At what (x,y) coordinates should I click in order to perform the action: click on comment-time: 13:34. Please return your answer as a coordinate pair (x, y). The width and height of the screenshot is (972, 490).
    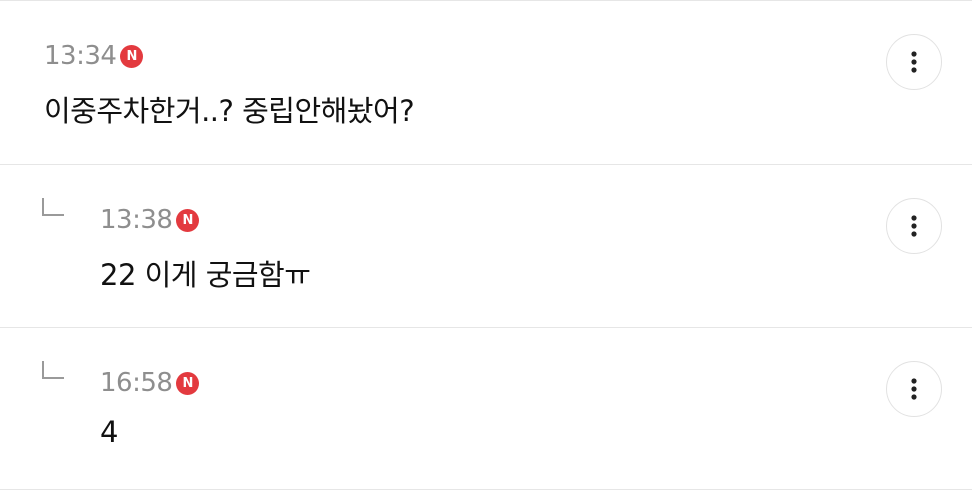
    Looking at the image, I should click on (80, 56).